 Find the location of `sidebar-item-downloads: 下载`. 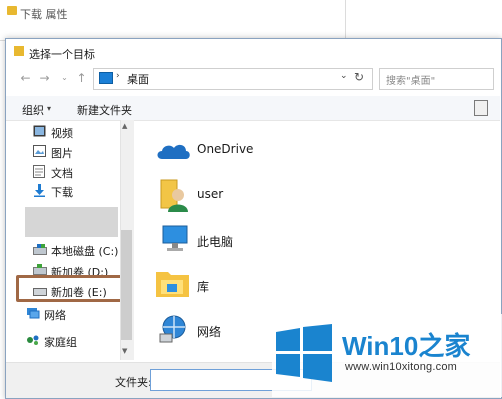

sidebar-item-downloads: 下载 is located at coordinates (62, 192).